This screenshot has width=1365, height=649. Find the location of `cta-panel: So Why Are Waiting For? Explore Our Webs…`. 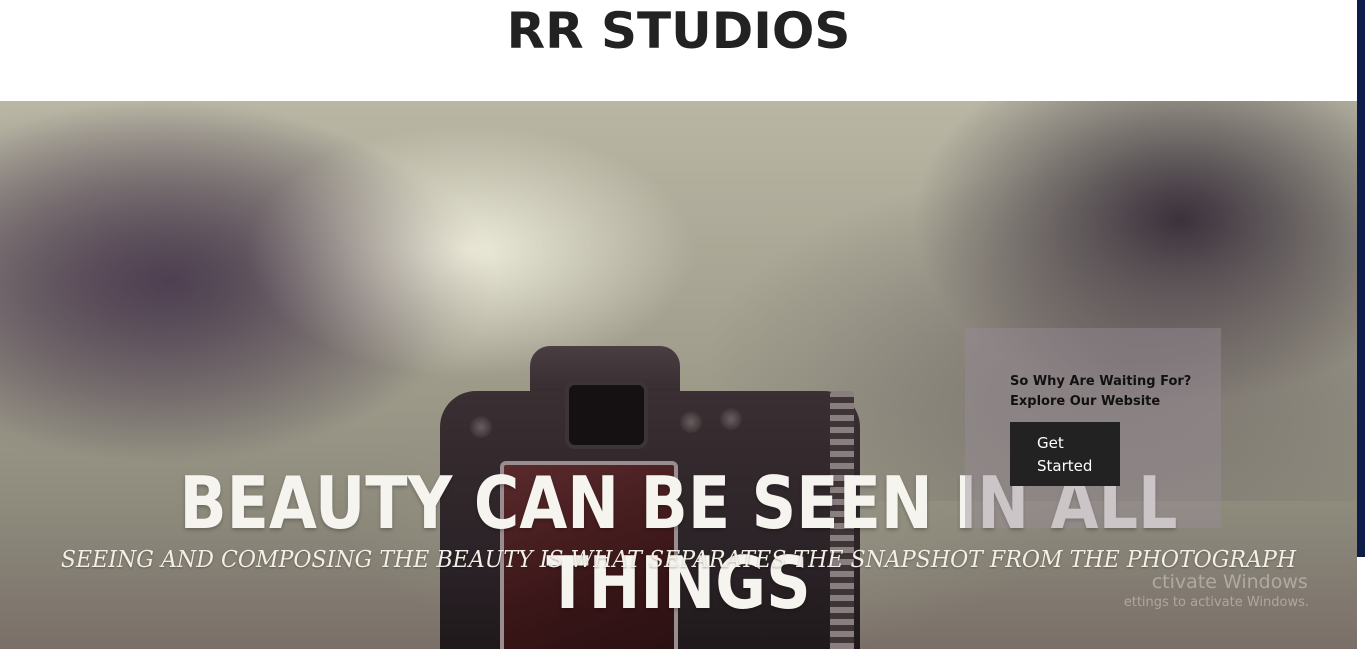

cta-panel: So Why Are Waiting For? Explore Our Webs… is located at coordinates (1093, 428).